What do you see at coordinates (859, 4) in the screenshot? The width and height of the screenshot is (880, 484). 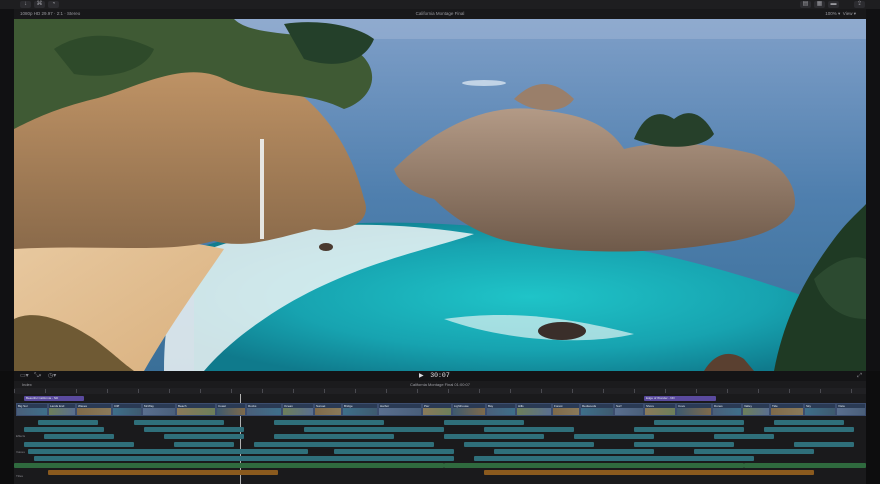 I see `share-icon: ⇪` at bounding box center [859, 4].